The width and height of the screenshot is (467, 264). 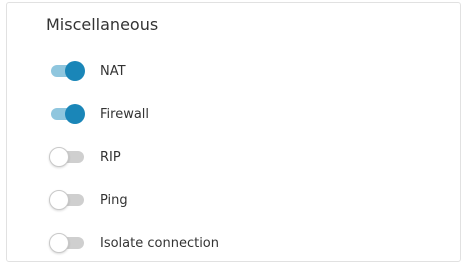 I want to click on ping-toggle, so click(x=68, y=200).